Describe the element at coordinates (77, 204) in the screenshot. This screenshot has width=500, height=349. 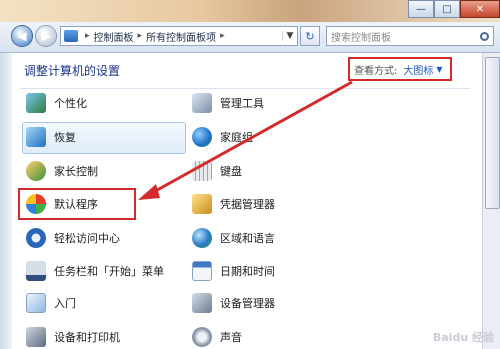
I see `annotation-box` at that location.